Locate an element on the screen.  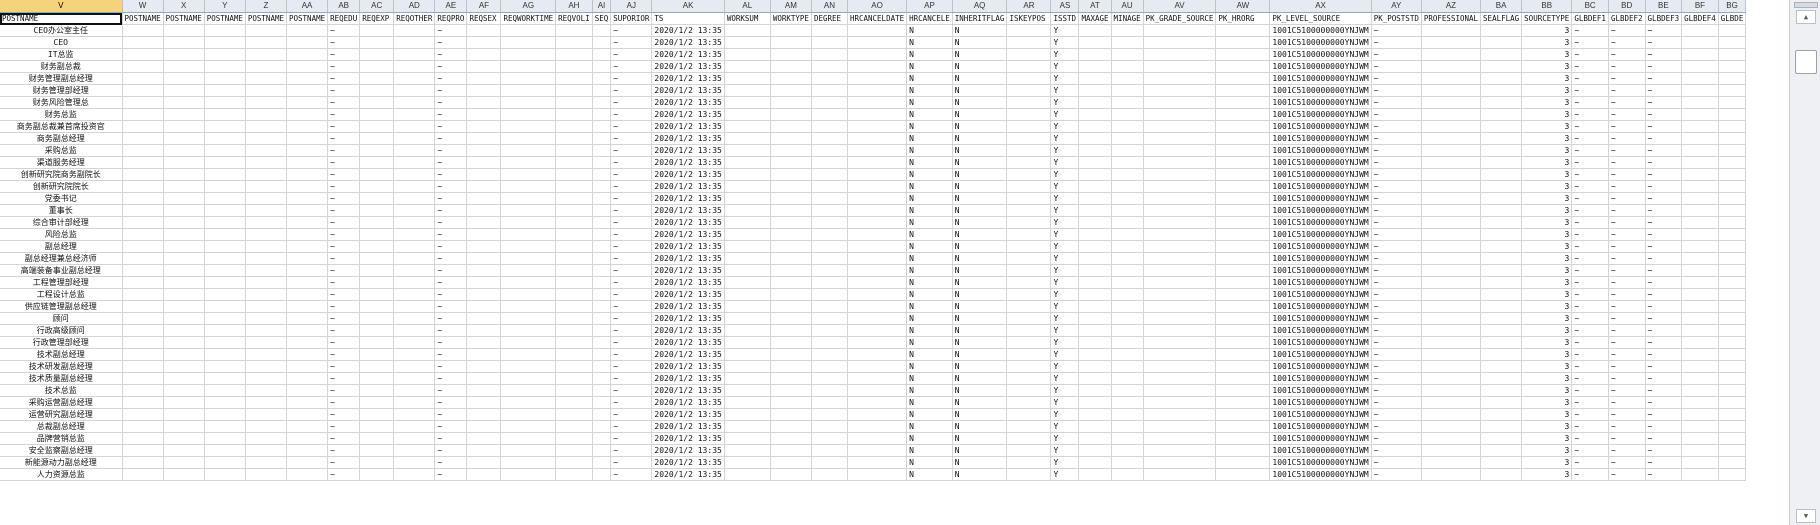
column-header-af: AF is located at coordinates (484, 6).